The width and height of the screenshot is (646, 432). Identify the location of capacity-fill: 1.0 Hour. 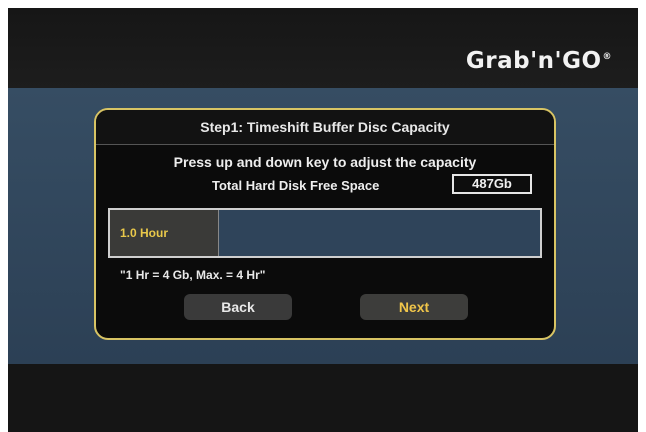
(164, 233).